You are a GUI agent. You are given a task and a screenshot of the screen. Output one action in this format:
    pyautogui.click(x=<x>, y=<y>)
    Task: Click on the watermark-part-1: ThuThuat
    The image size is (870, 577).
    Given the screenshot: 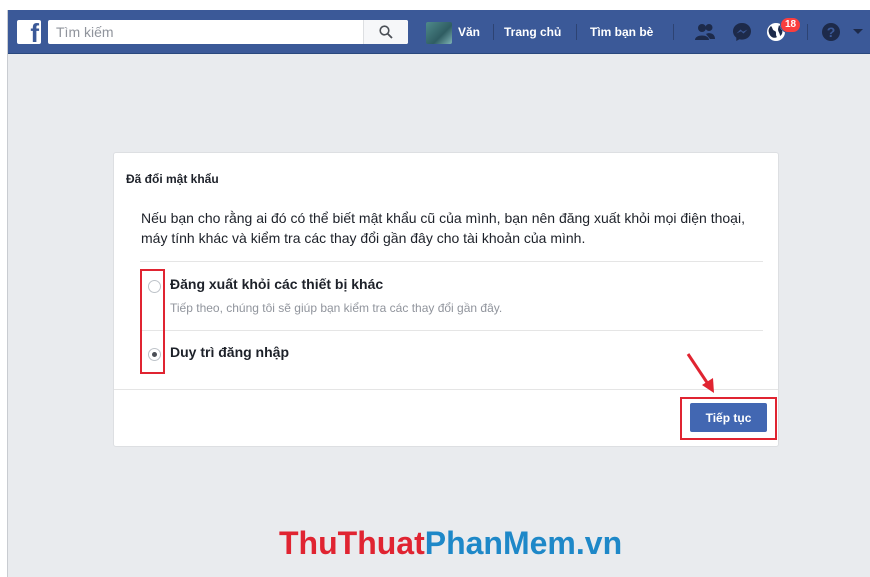 What is the action you would take?
    pyautogui.click(x=352, y=543)
    